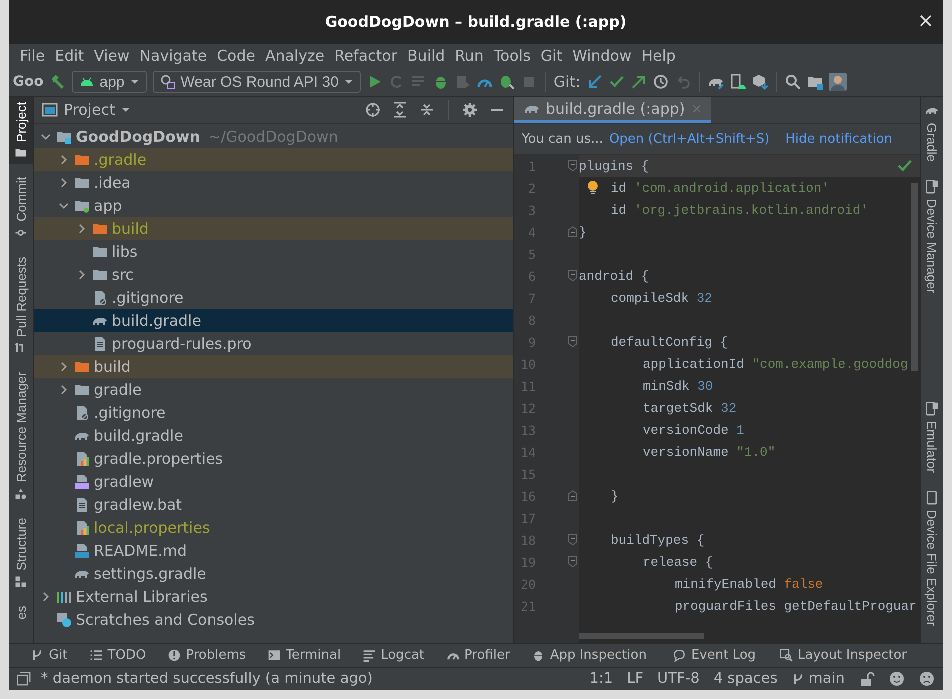 Image resolution: width=952 pixels, height=699 pixels. I want to click on file-encoding: UTF-8, so click(679, 679).